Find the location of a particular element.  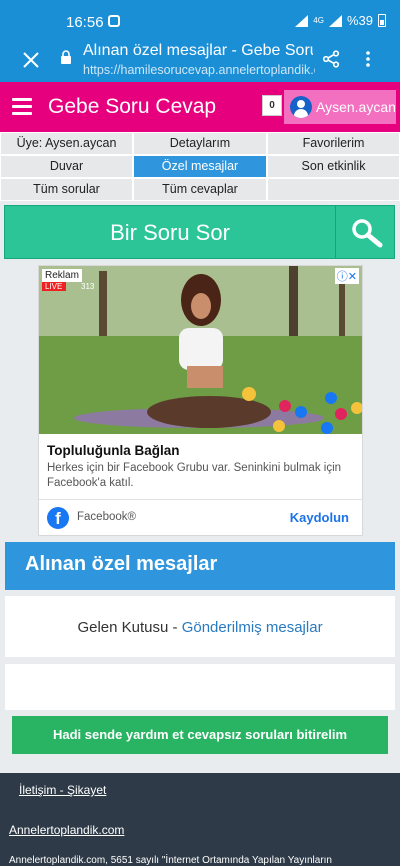

folder-links: Gelen Kutusu - Gönderilmiş mesajlar is located at coordinates (200, 627).